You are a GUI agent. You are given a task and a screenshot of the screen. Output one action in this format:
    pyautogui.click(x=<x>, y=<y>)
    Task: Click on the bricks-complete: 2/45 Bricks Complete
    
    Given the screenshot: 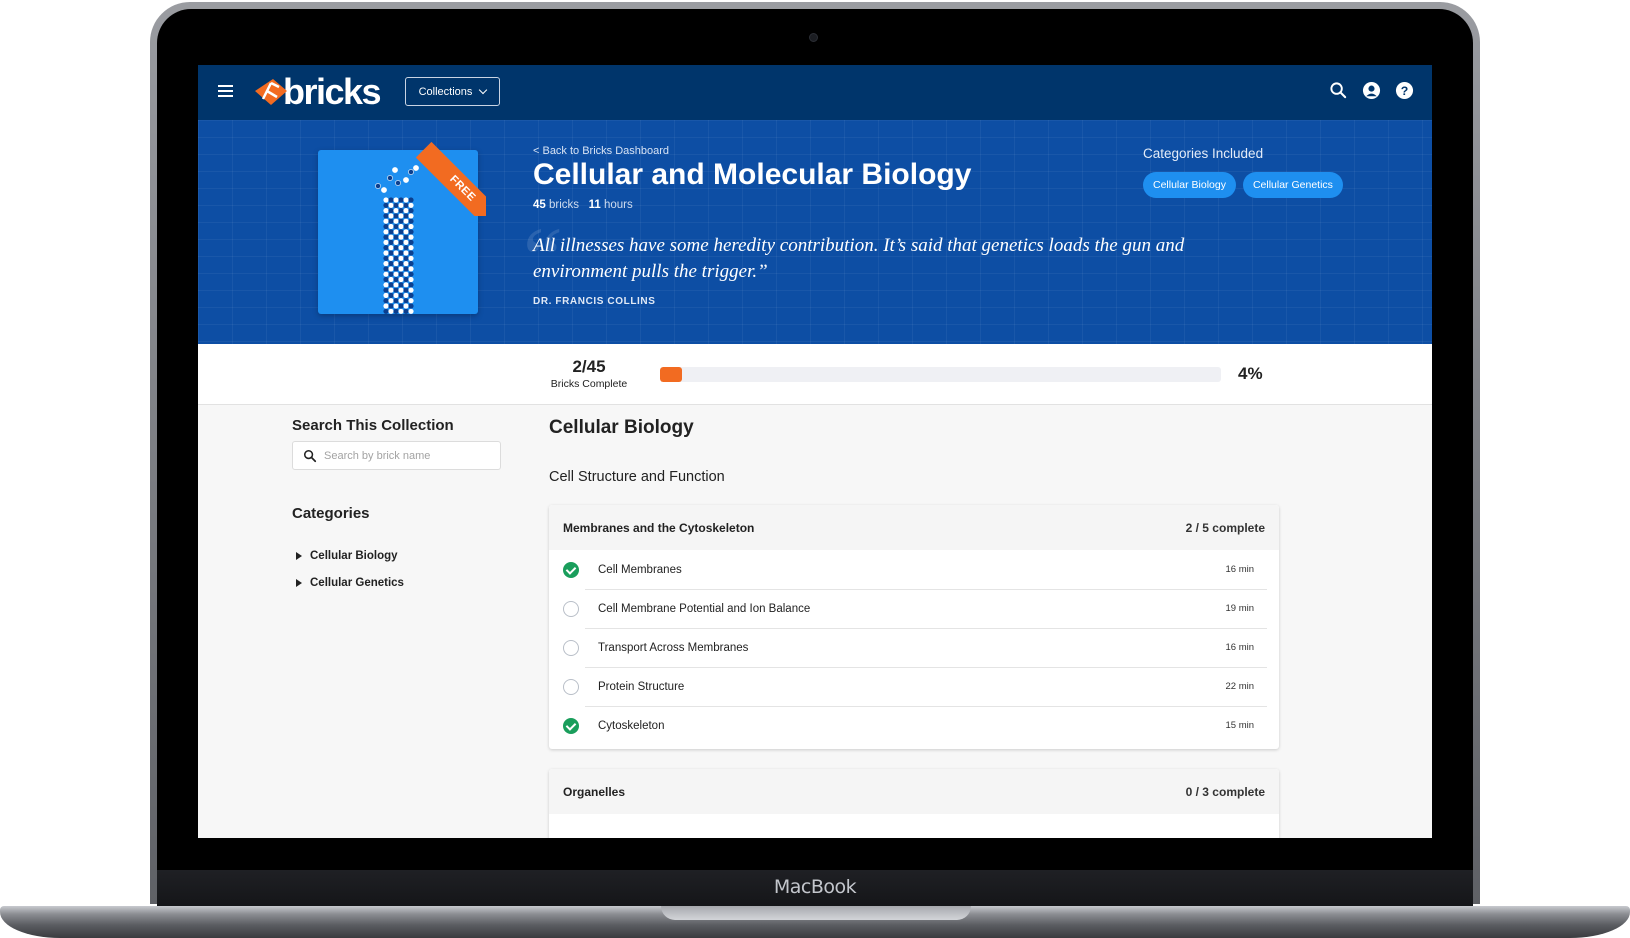 What is the action you would take?
    pyautogui.click(x=589, y=373)
    